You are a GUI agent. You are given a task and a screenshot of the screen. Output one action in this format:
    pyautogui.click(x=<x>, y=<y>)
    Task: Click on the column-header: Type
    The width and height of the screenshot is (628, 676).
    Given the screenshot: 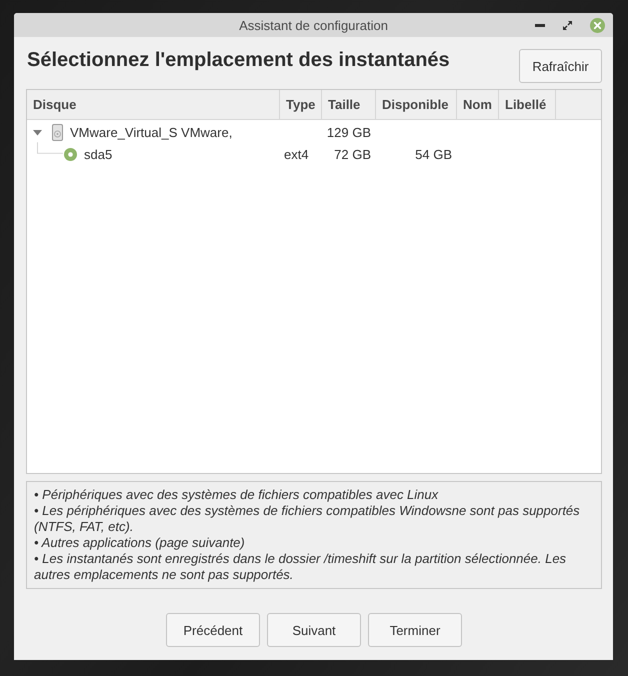 What is the action you would take?
    pyautogui.click(x=301, y=104)
    